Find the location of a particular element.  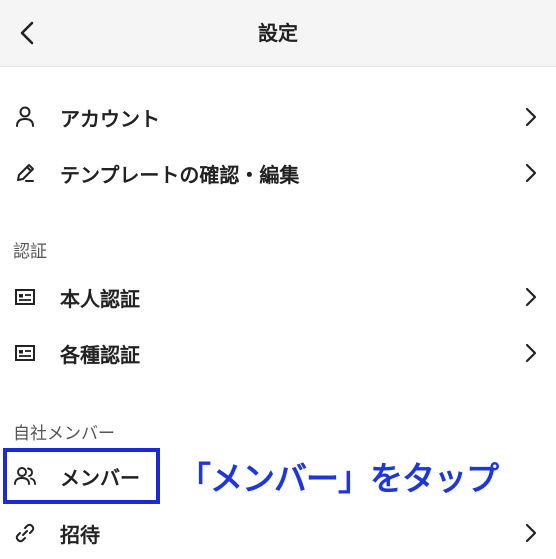

settings-item-label: テンプレートの確認・編集 is located at coordinates (180, 174).